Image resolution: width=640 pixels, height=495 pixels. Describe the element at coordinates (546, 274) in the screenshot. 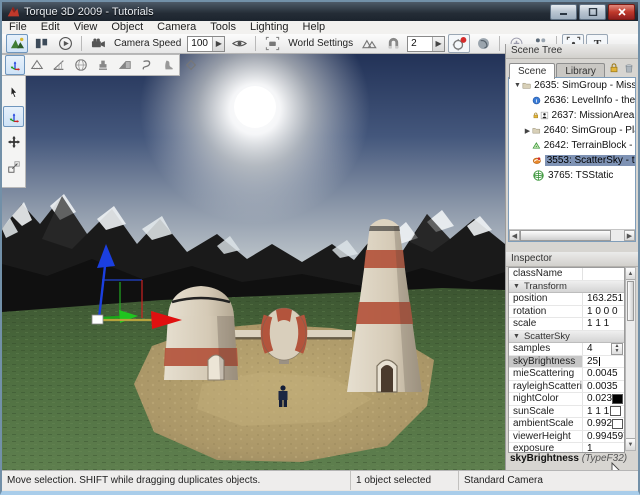

I see `property-name: className` at that location.